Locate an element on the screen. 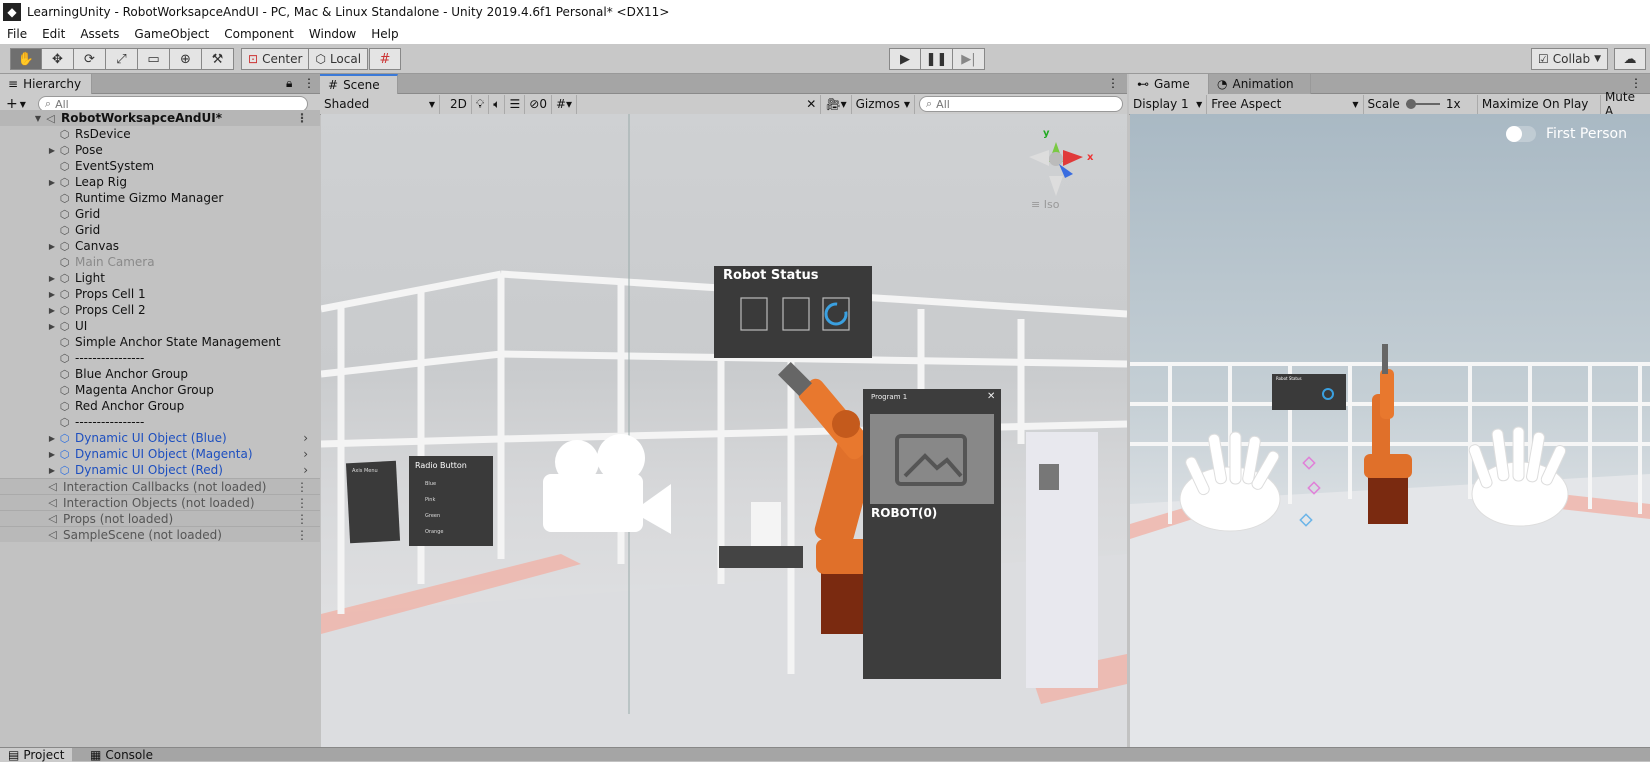  hierarchy-item: ▶ ⬡ Canvas is located at coordinates (160, 246).